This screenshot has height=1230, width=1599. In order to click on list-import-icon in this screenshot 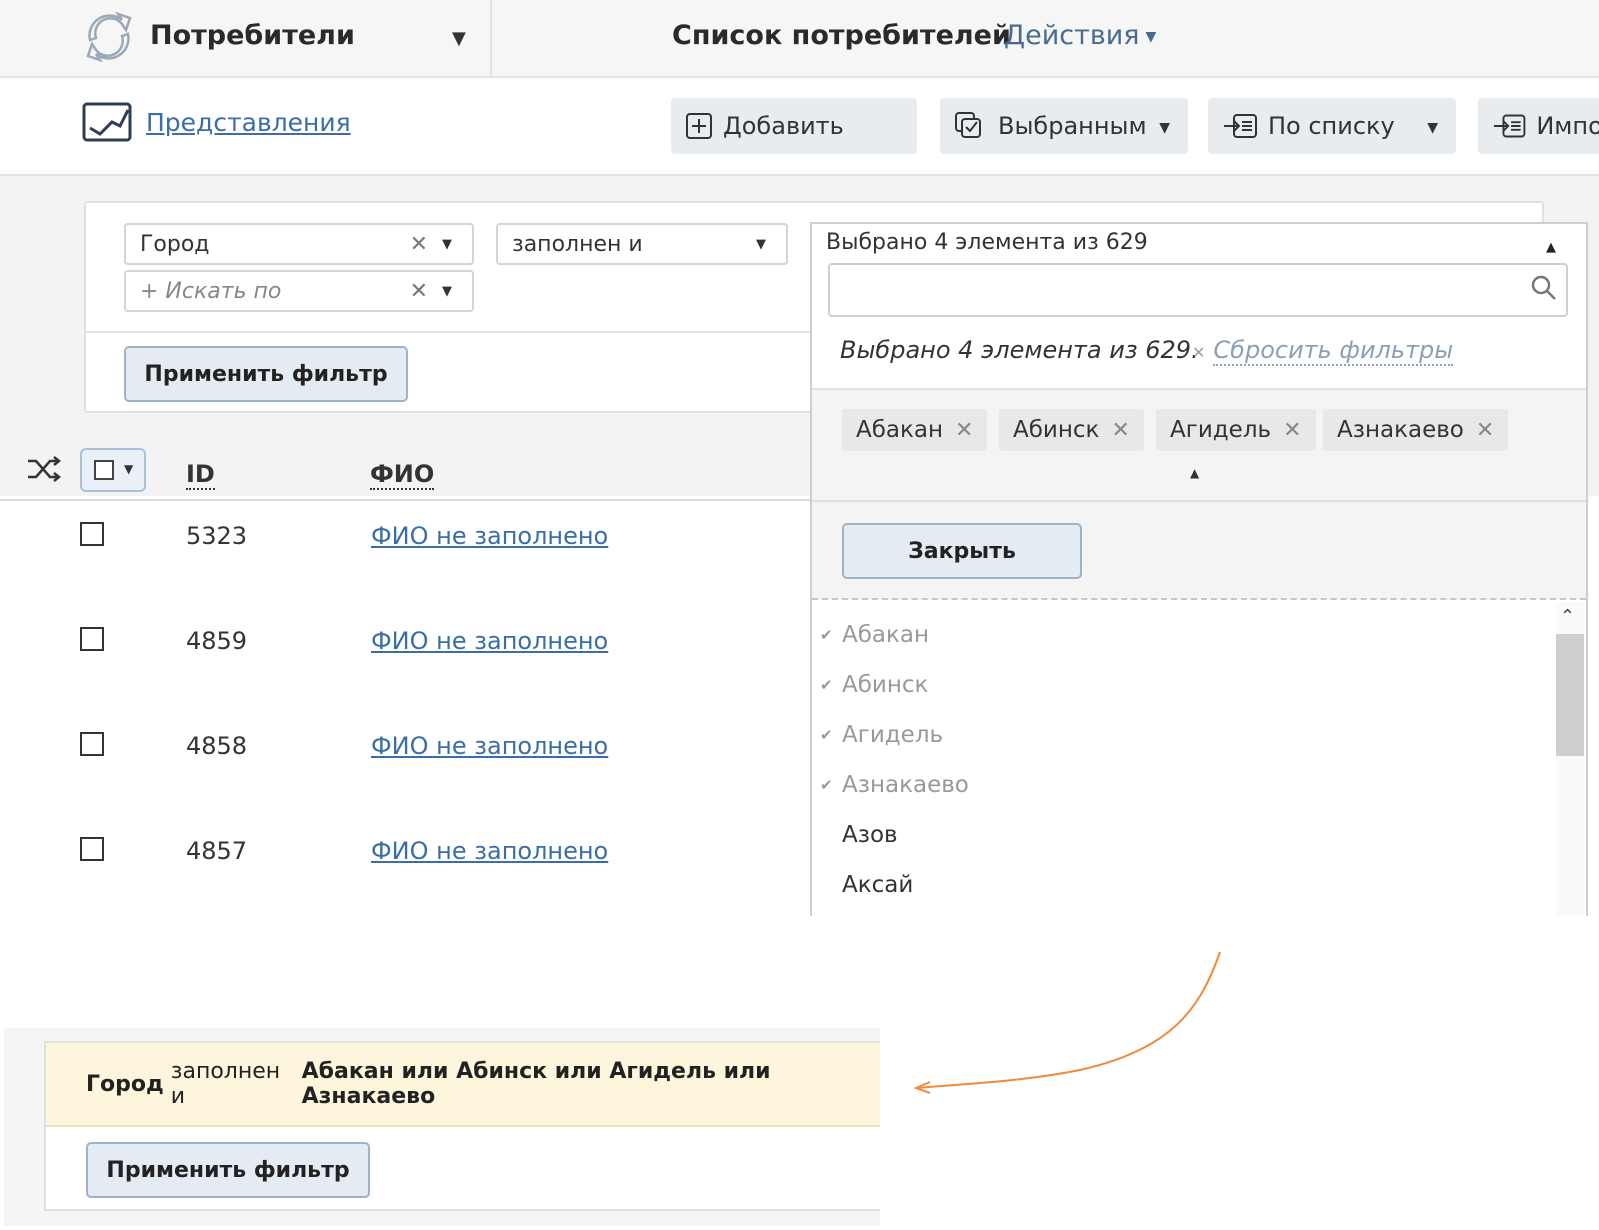, I will do `click(1240, 126)`.